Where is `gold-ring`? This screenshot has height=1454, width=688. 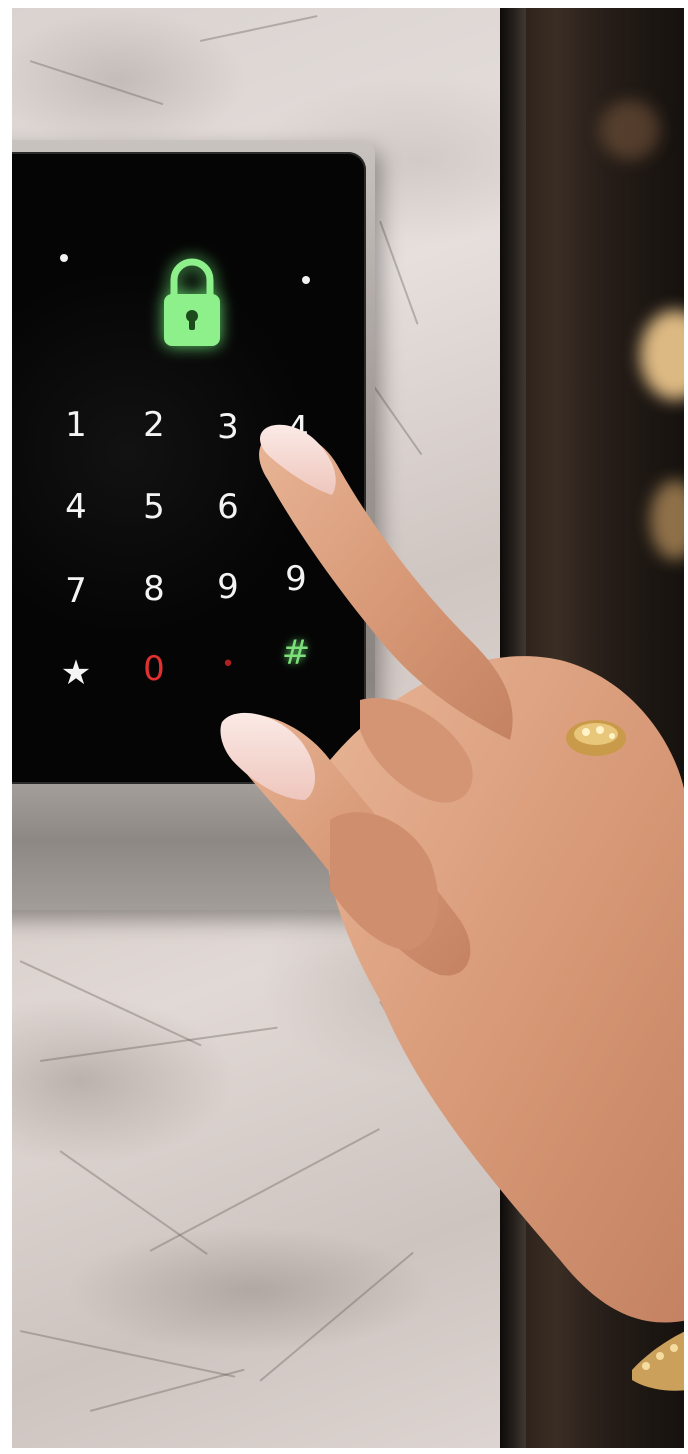 gold-ring is located at coordinates (596, 738).